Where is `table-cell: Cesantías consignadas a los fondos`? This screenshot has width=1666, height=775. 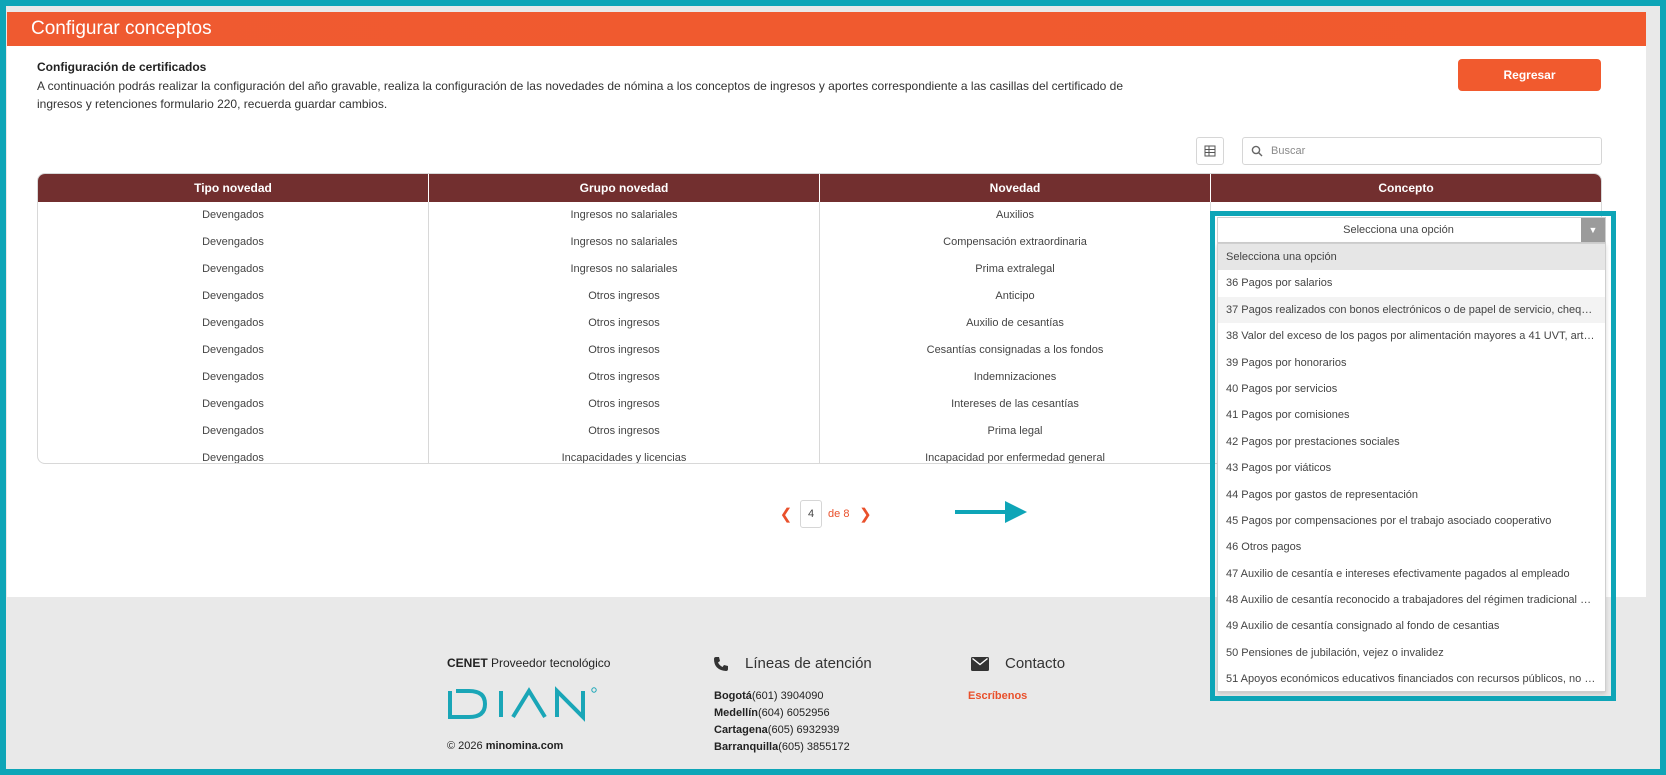
table-cell: Cesantías consignadas a los fondos is located at coordinates (1015, 350).